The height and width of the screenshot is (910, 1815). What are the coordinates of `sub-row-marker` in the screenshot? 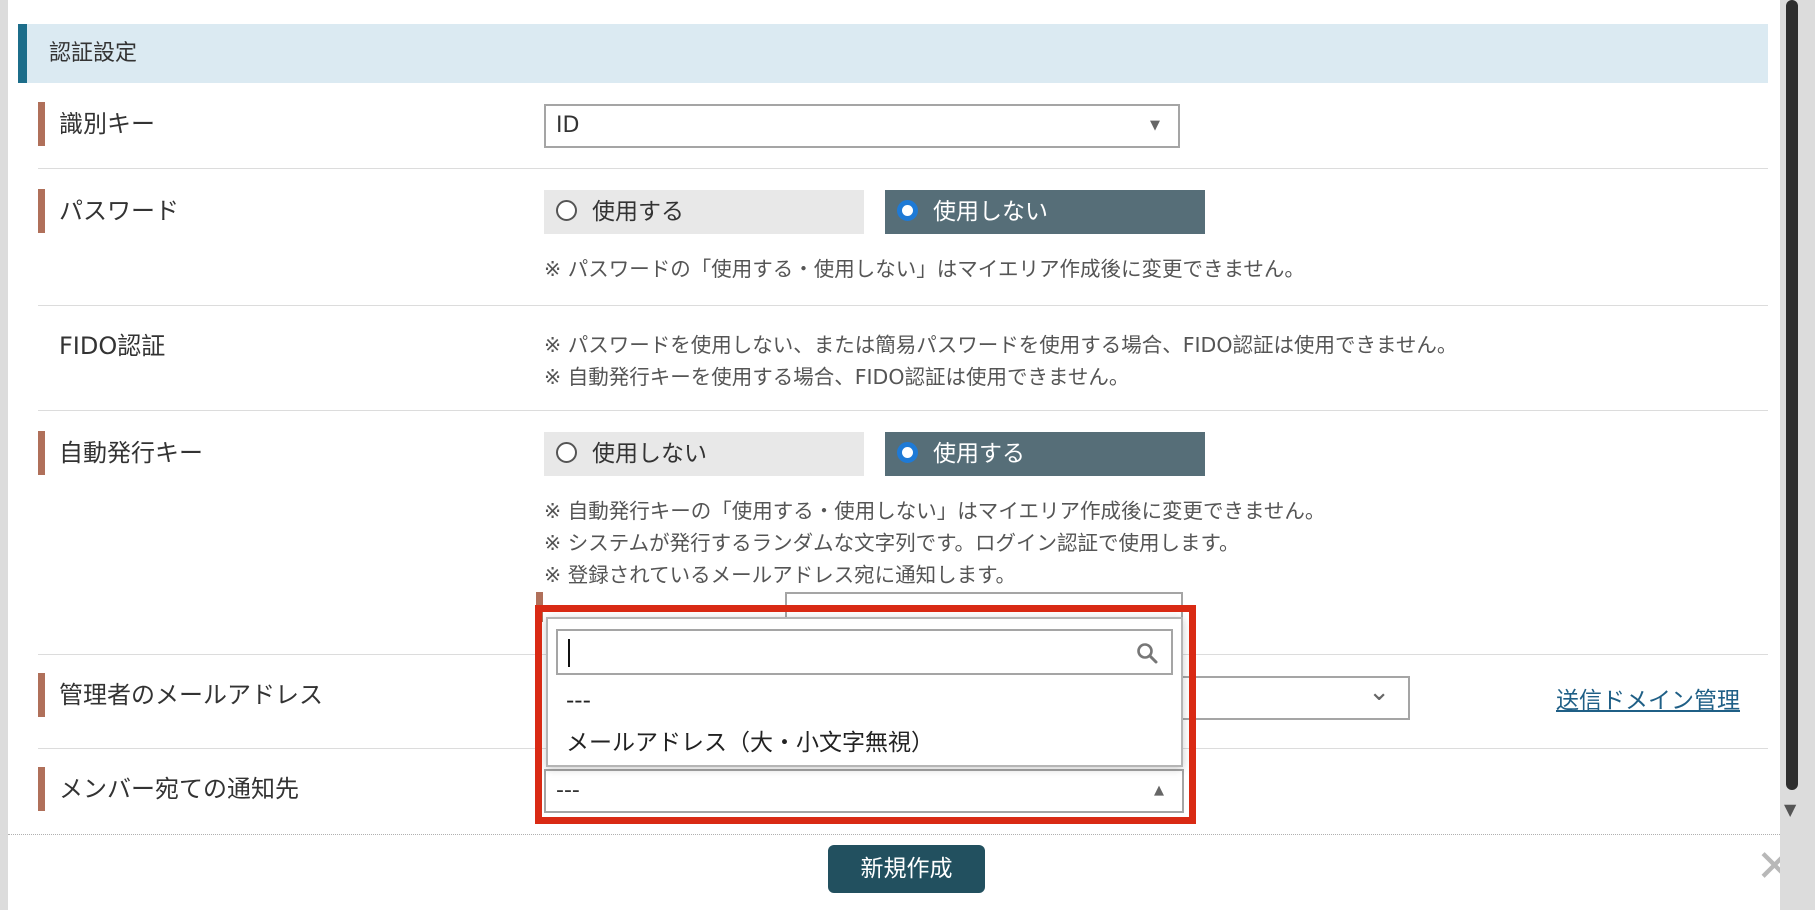 It's located at (539, 607).